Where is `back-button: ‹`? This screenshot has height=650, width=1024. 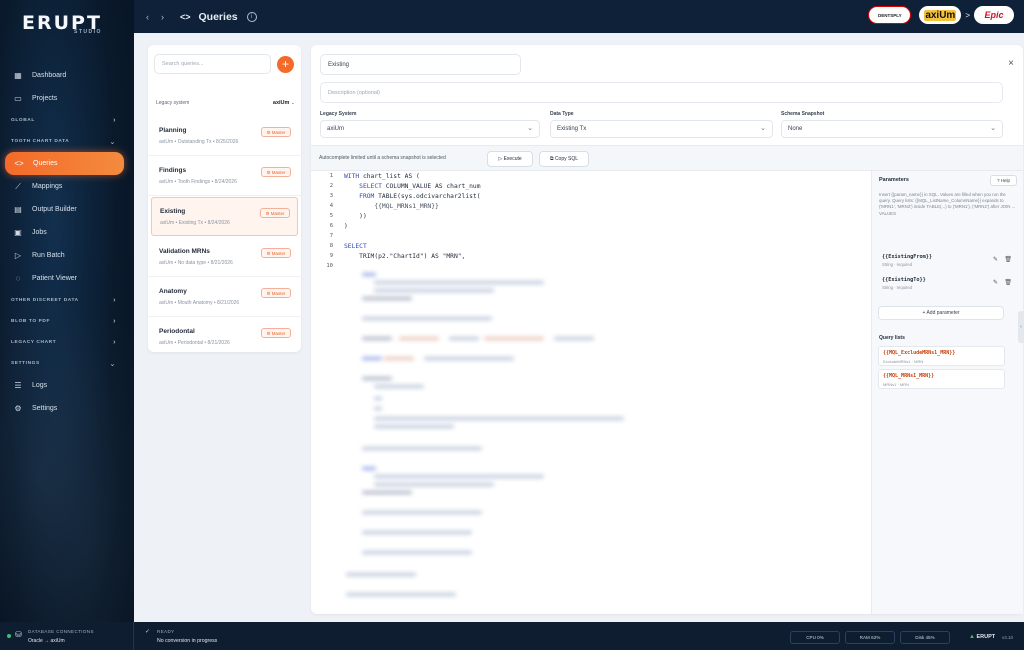
back-button: ‹ is located at coordinates (147, 17).